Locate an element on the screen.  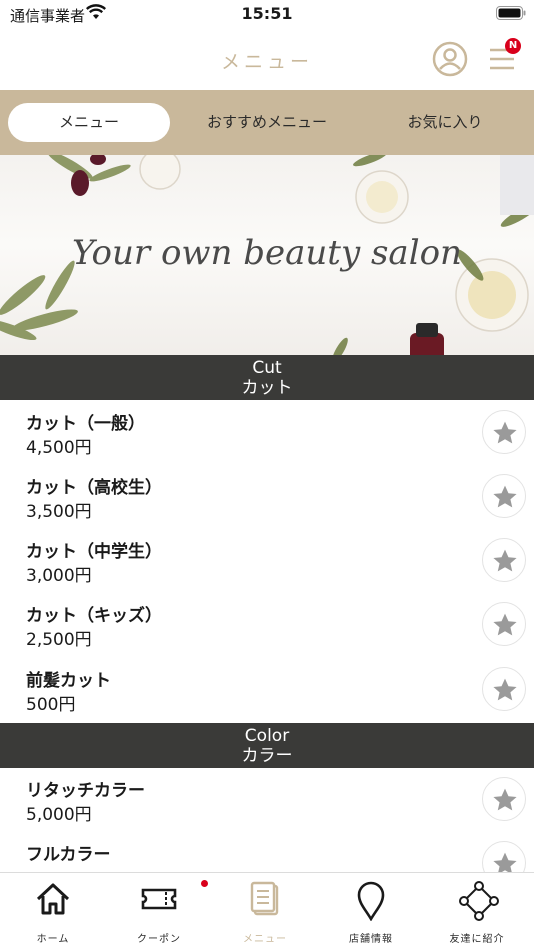
item-name: フルカラー is located at coordinates (68, 855).